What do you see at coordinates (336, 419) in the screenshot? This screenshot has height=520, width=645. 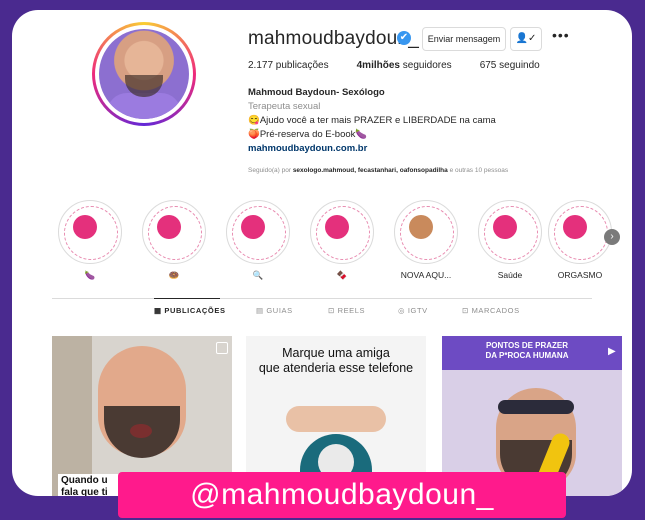 I see `post-photo` at bounding box center [336, 419].